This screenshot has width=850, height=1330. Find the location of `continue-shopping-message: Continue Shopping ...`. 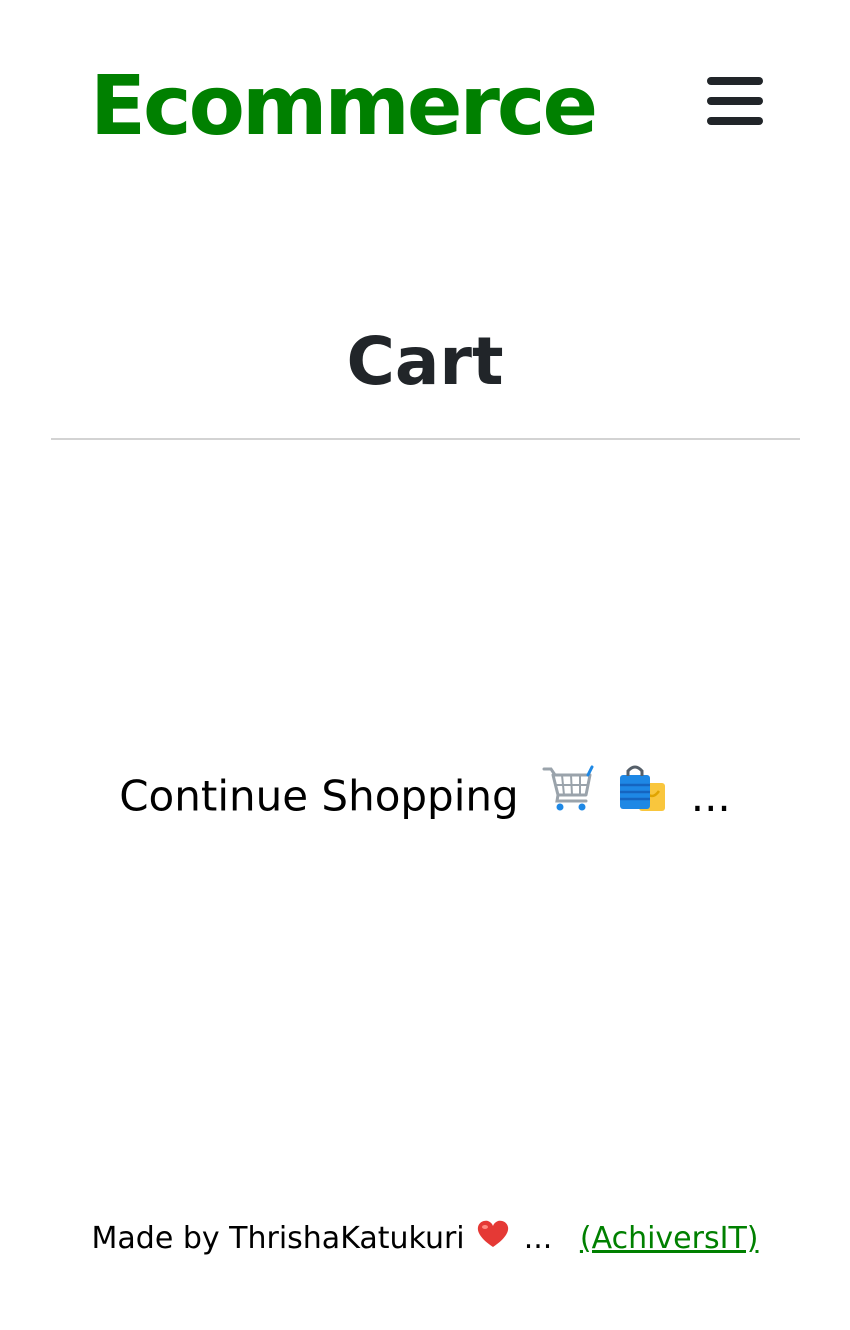

continue-shopping-message: Continue Shopping ... is located at coordinates (425, 796).